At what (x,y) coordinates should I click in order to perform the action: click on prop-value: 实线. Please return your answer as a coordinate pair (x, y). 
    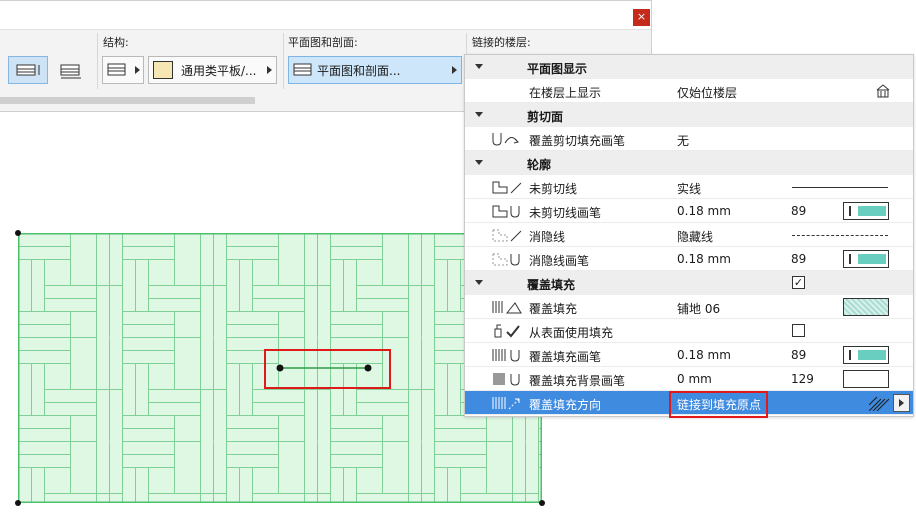
    Looking at the image, I should click on (689, 188).